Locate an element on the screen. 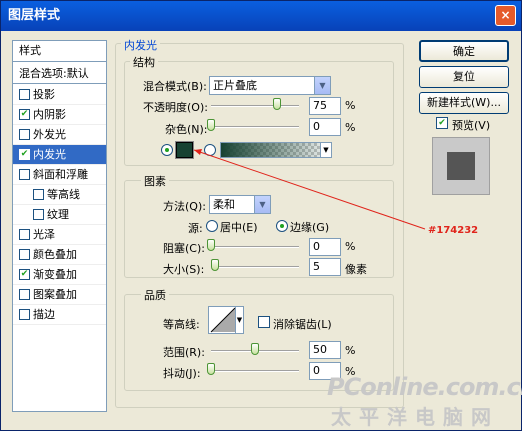  watermark-text: 太平洋电脑网 is located at coordinates (415, 417).